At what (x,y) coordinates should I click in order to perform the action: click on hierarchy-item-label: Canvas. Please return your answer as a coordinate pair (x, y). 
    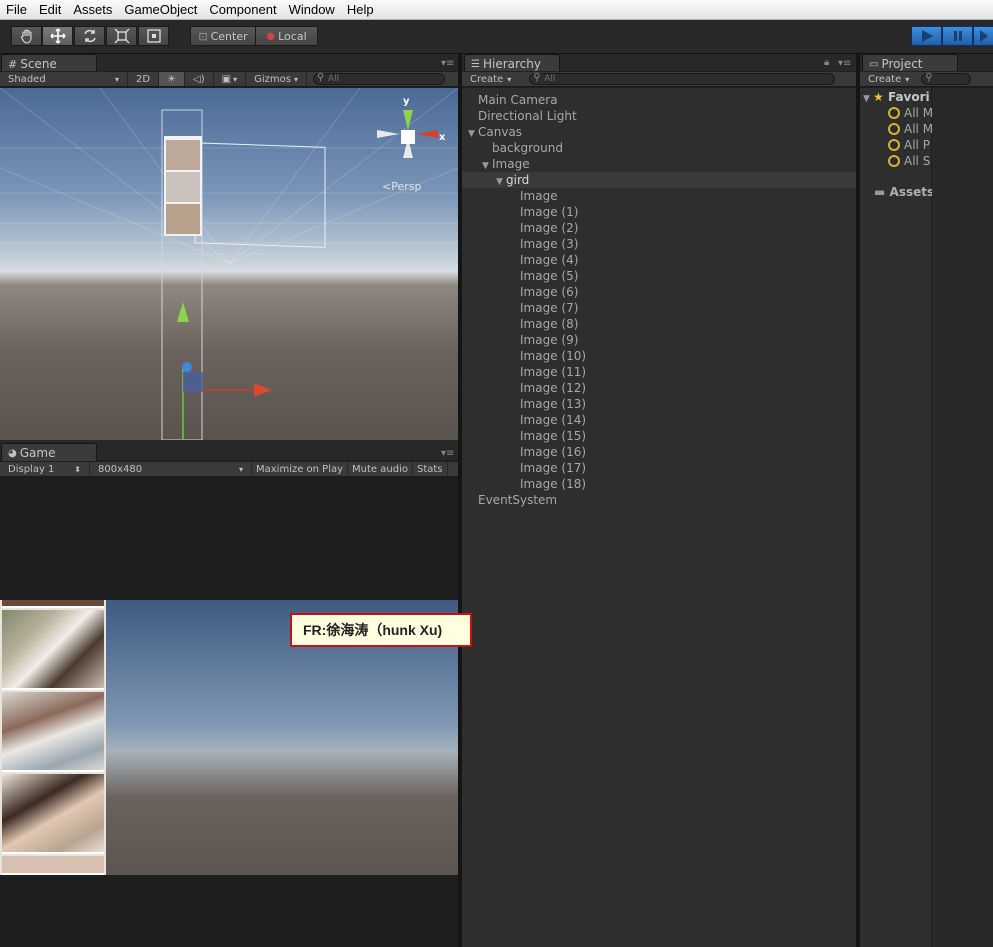
    Looking at the image, I should click on (500, 132).